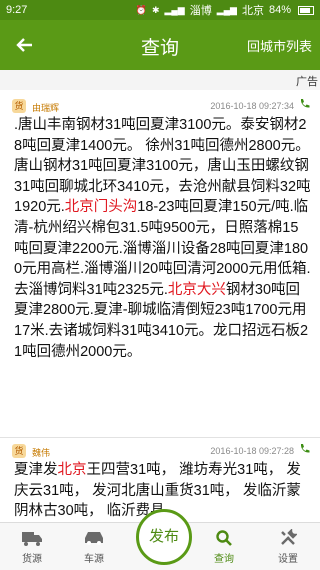 This screenshot has width=320, height=570. I want to click on tab-settings: 设置, so click(288, 545).